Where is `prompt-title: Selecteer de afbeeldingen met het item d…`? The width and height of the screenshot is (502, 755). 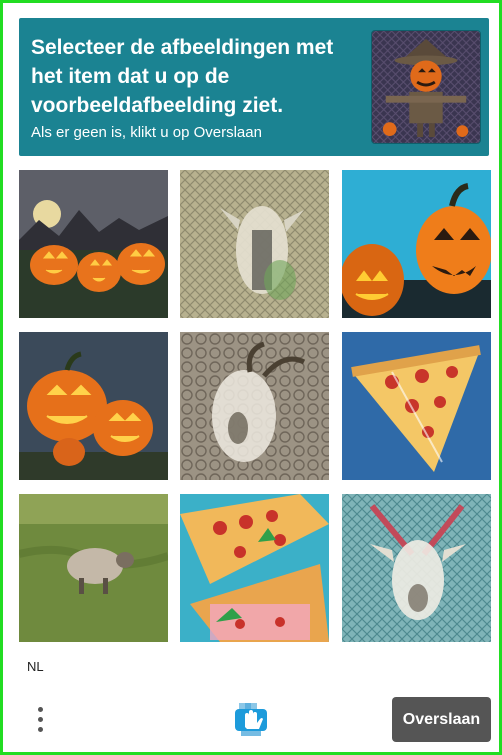 prompt-title: Selecteer de afbeeldingen met het item d… is located at coordinates (182, 76).